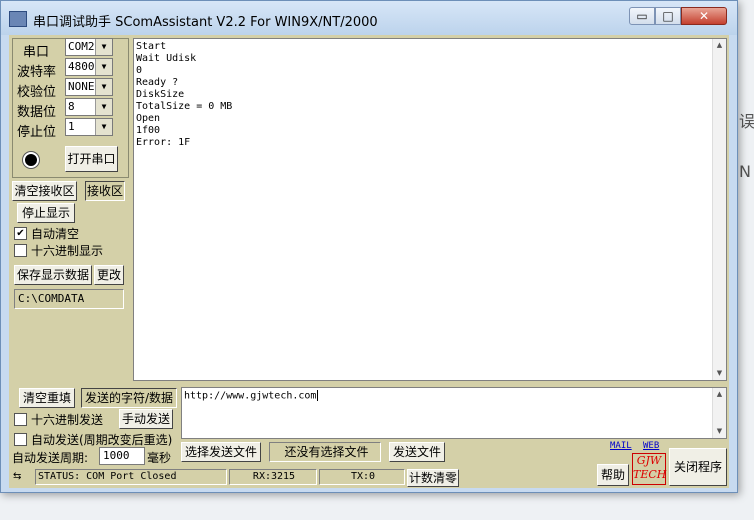 The width and height of the screenshot is (754, 520). I want to click on send-file-button: 发送文件, so click(417, 452).